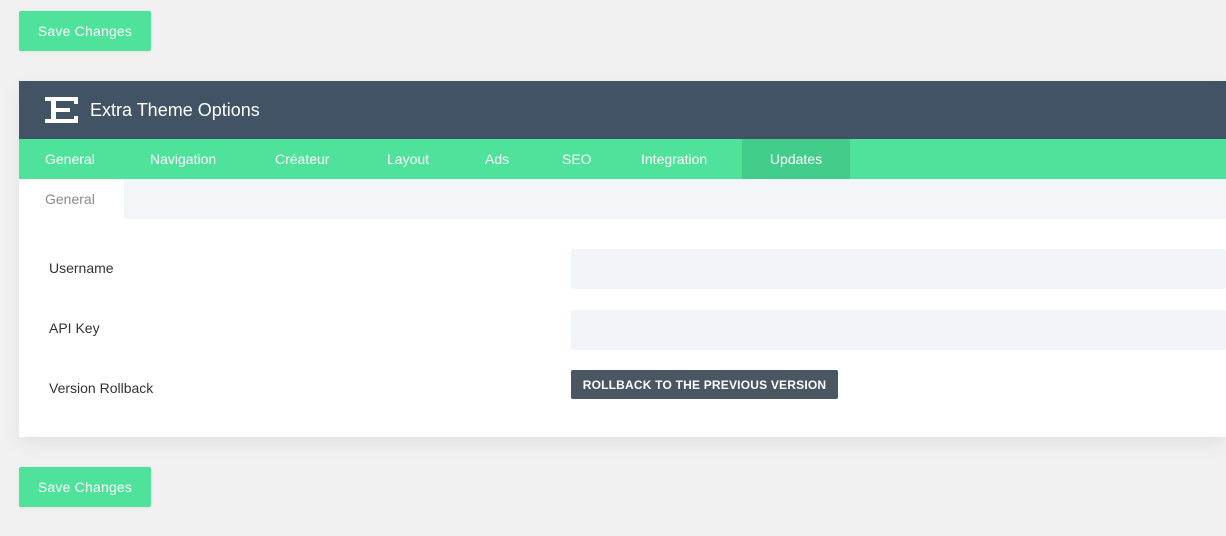  What do you see at coordinates (81, 268) in the screenshot?
I see `username-label: Username` at bounding box center [81, 268].